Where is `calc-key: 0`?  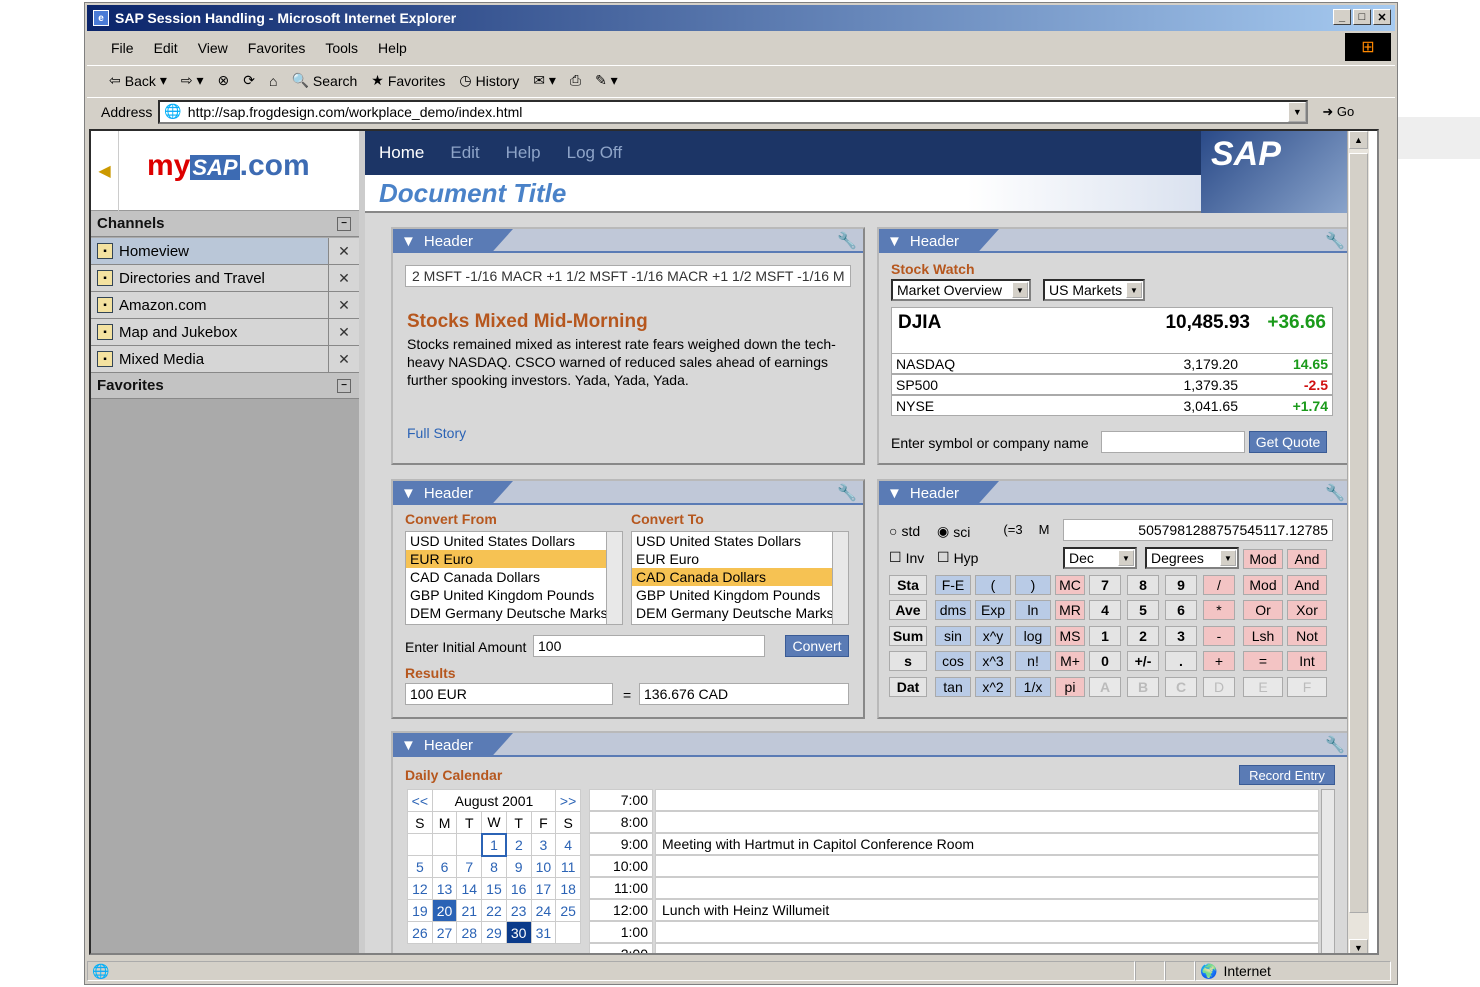
calc-key: 0 is located at coordinates (1105, 661).